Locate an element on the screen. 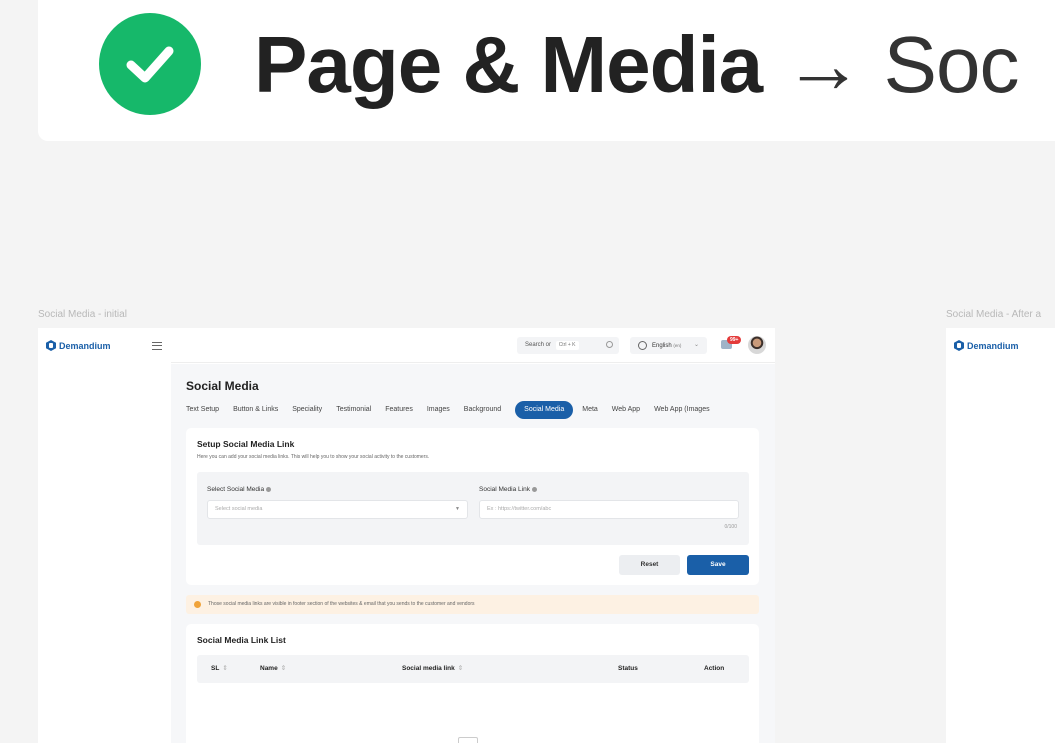  link-label: Social Media Link is located at coordinates (508, 489).